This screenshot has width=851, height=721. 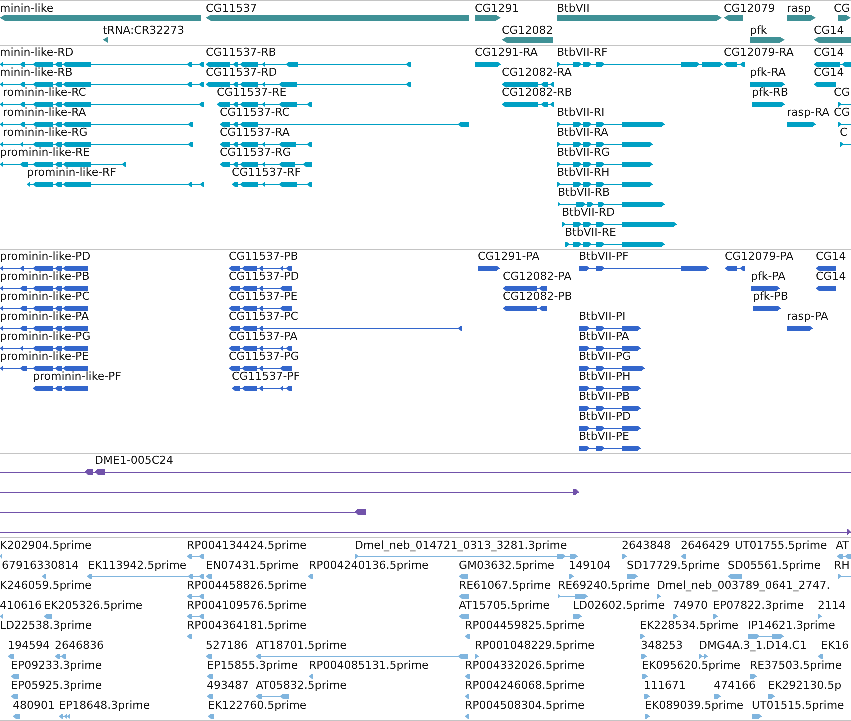 I want to click on read-label: 2646836, so click(x=79, y=645).